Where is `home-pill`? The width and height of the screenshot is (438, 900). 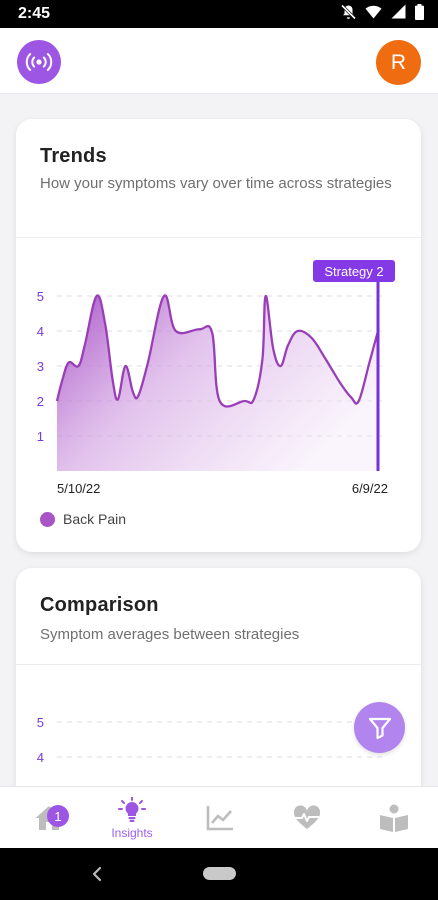
home-pill is located at coordinates (219, 873).